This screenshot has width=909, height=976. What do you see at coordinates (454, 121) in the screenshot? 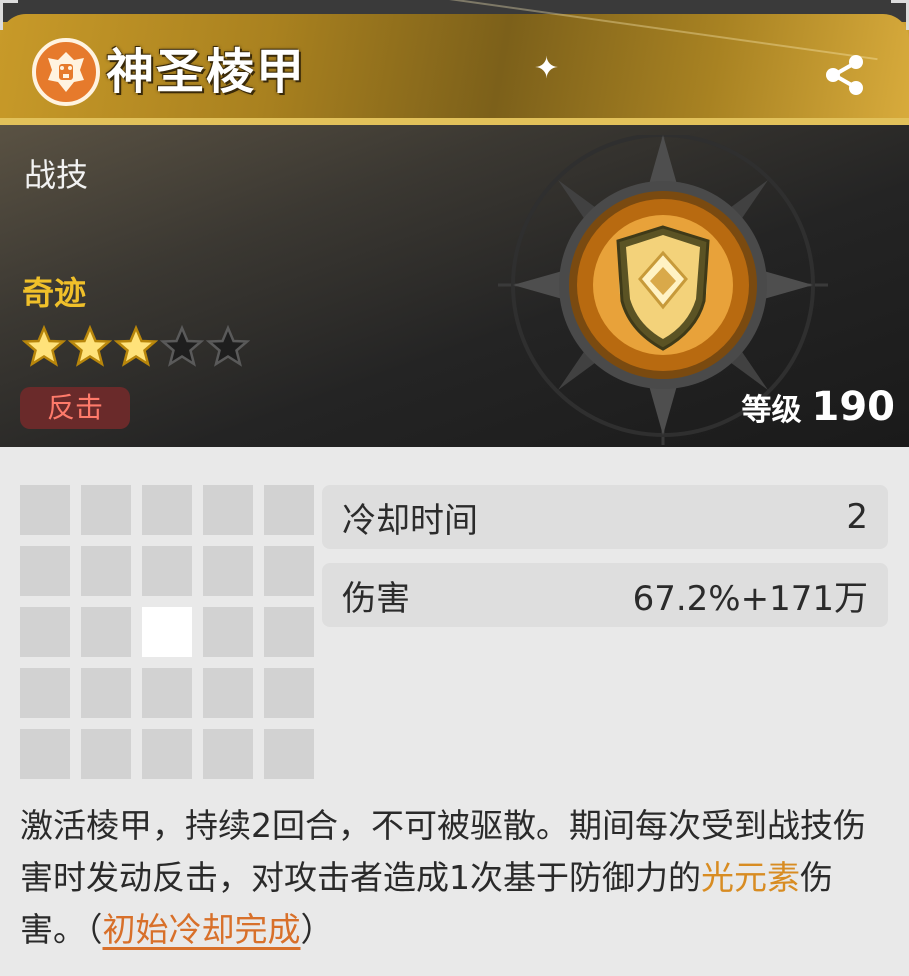
I see `header-stripe` at bounding box center [454, 121].